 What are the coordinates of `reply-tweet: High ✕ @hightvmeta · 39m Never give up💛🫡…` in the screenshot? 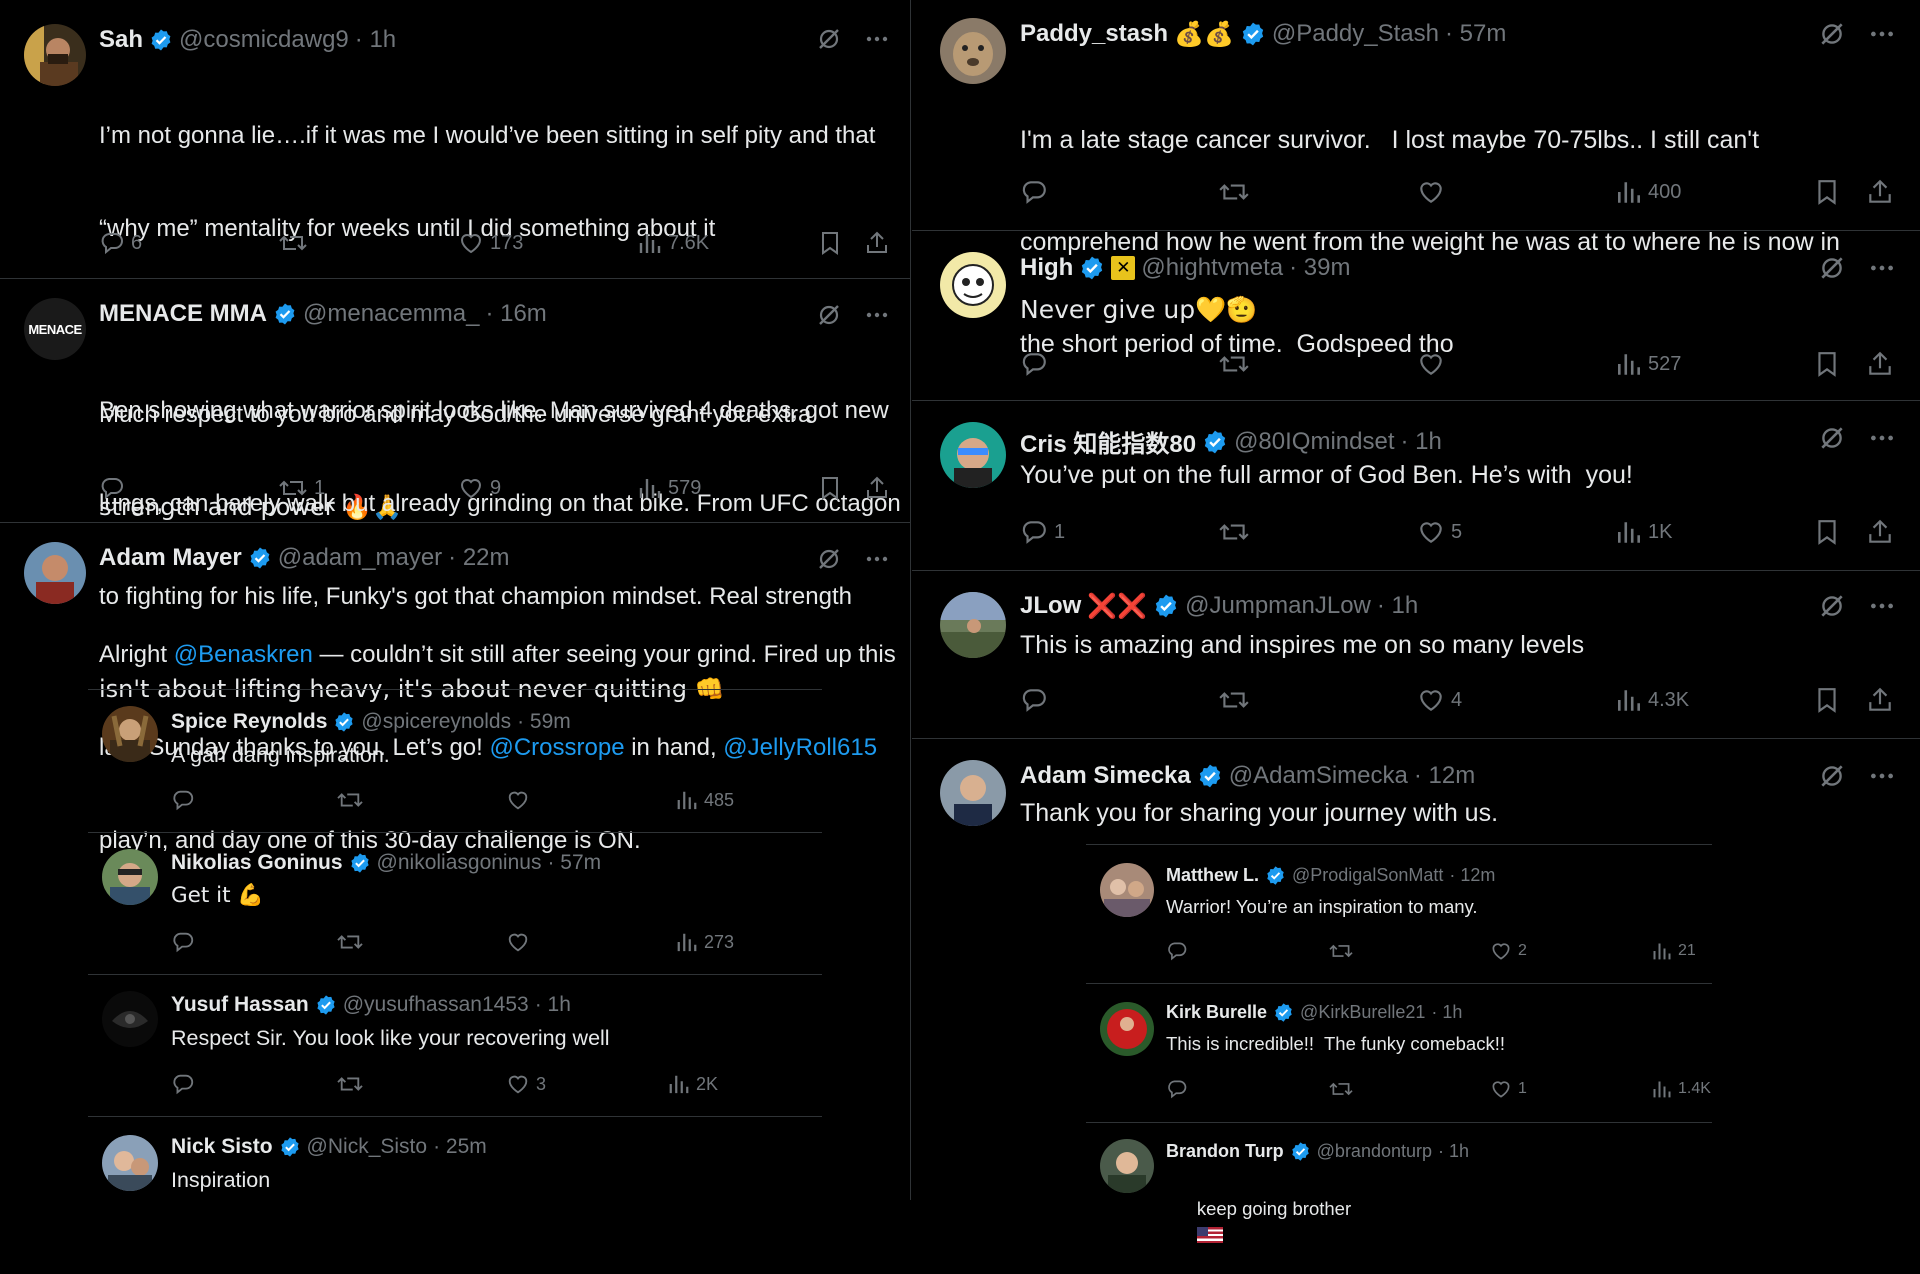 It's located at (1416, 316).